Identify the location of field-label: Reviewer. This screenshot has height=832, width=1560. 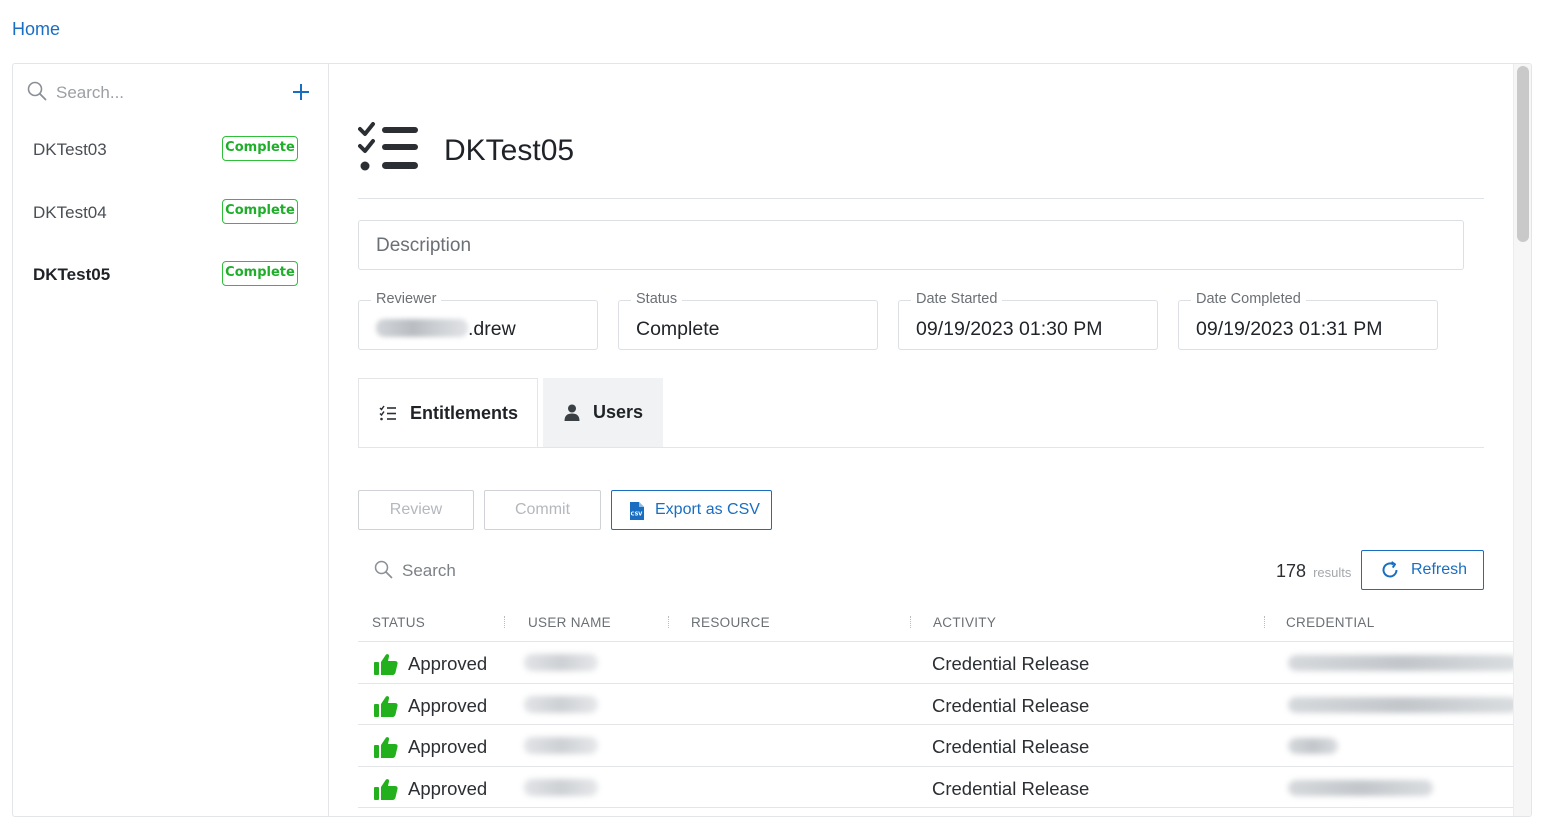
(406, 299).